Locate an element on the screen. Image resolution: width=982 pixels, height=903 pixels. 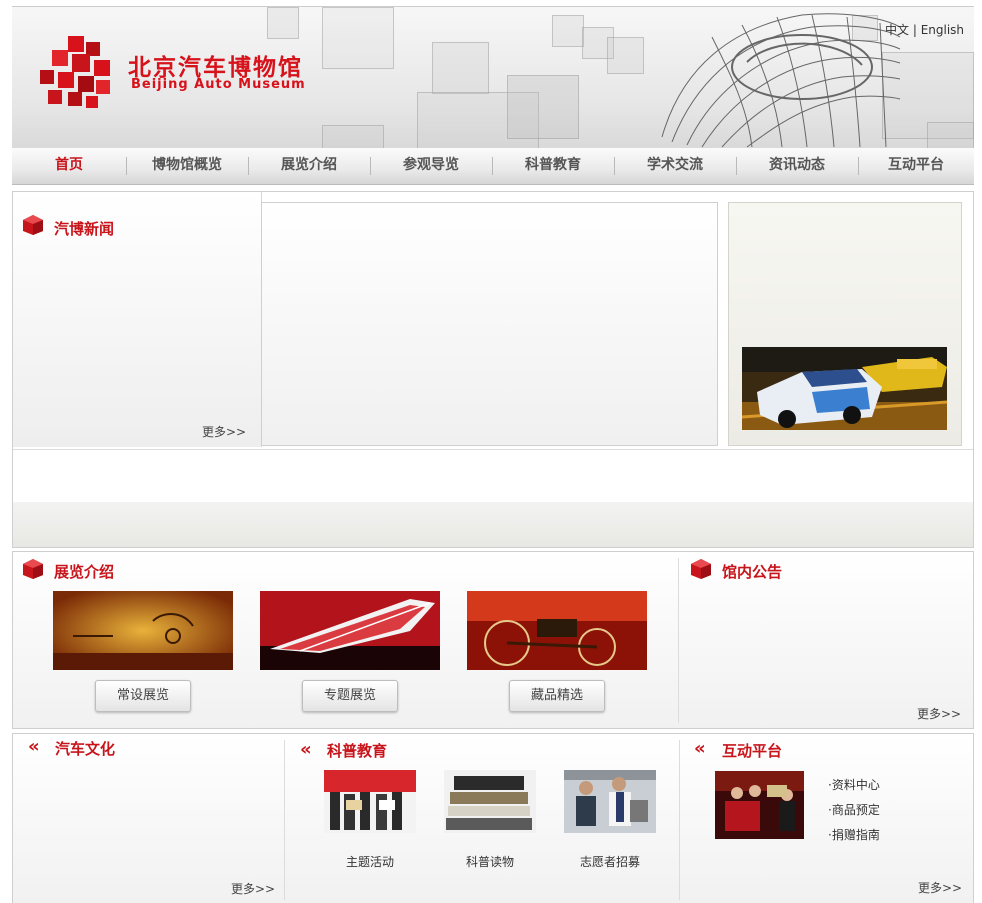
news-section-title: 汽博新闻 is located at coordinates (84, 229).